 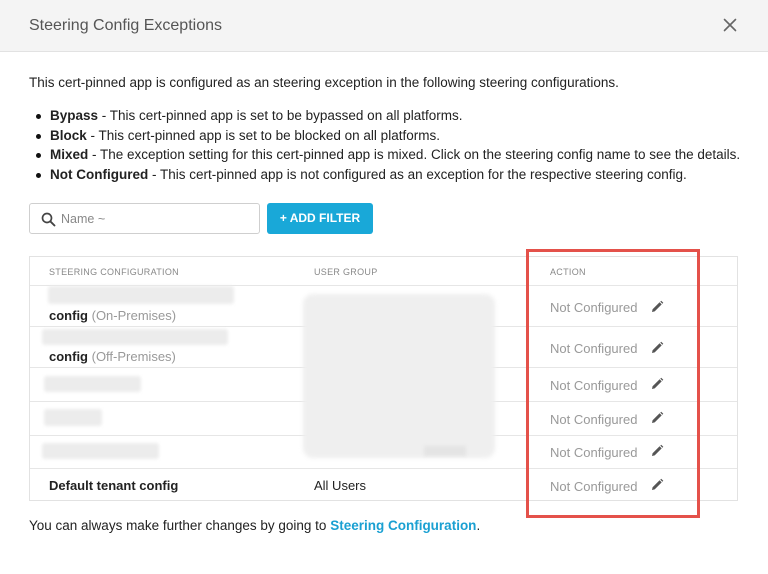 What do you see at coordinates (125, 25) in the screenshot?
I see `dialog-title: Steering Config Exceptions` at bounding box center [125, 25].